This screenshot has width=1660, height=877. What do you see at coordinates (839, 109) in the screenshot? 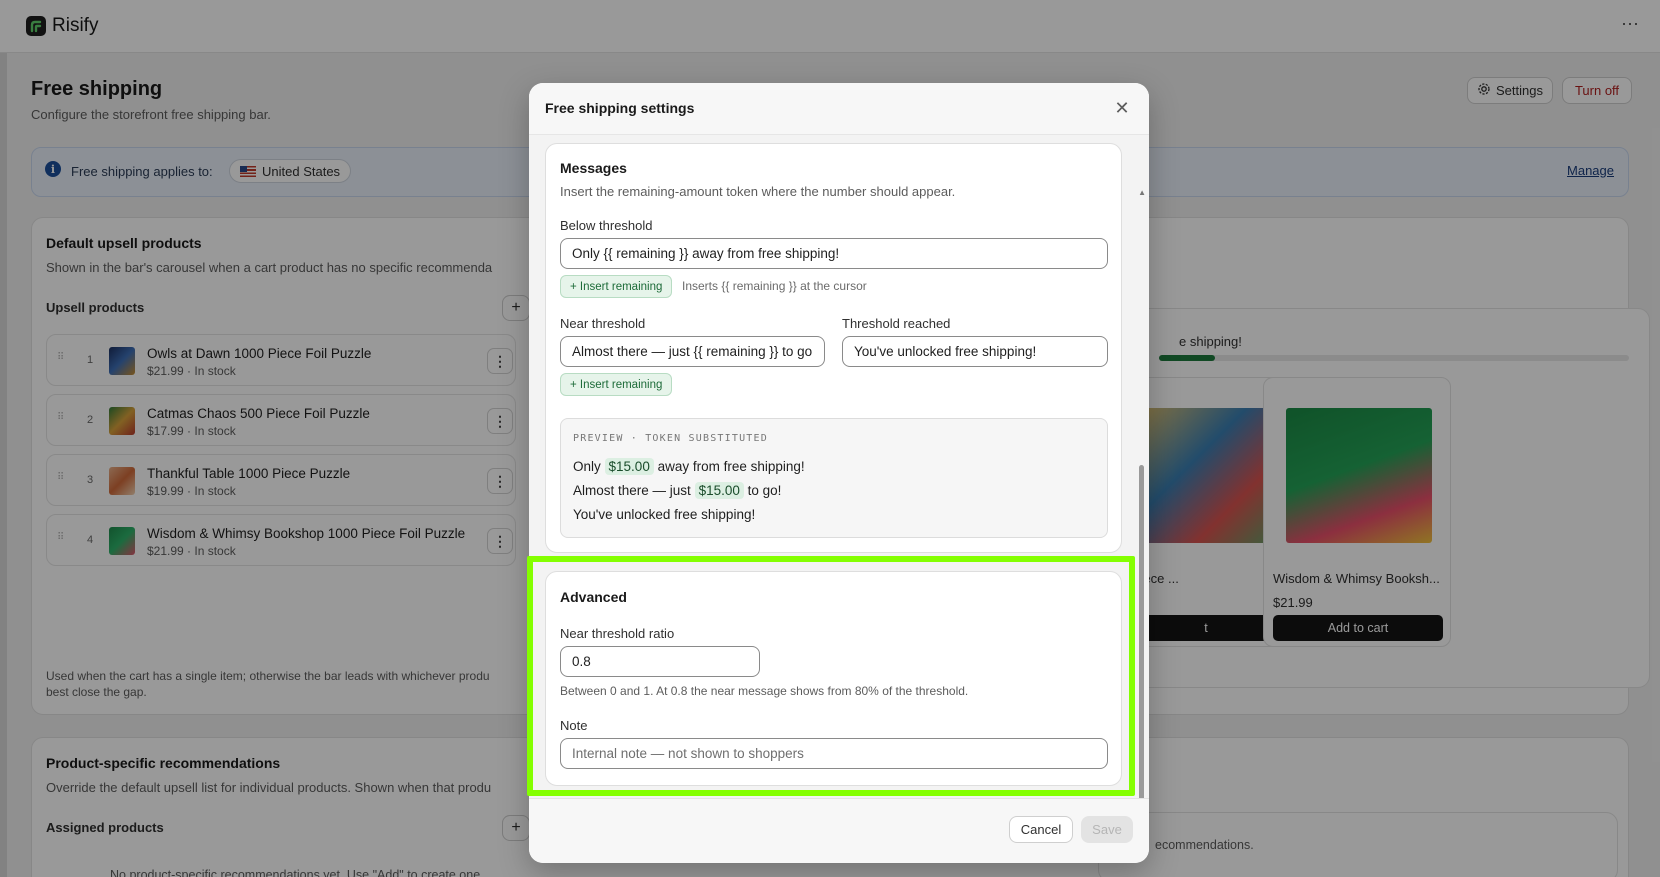
I see `modal-header: Free shipping settings ✕` at bounding box center [839, 109].